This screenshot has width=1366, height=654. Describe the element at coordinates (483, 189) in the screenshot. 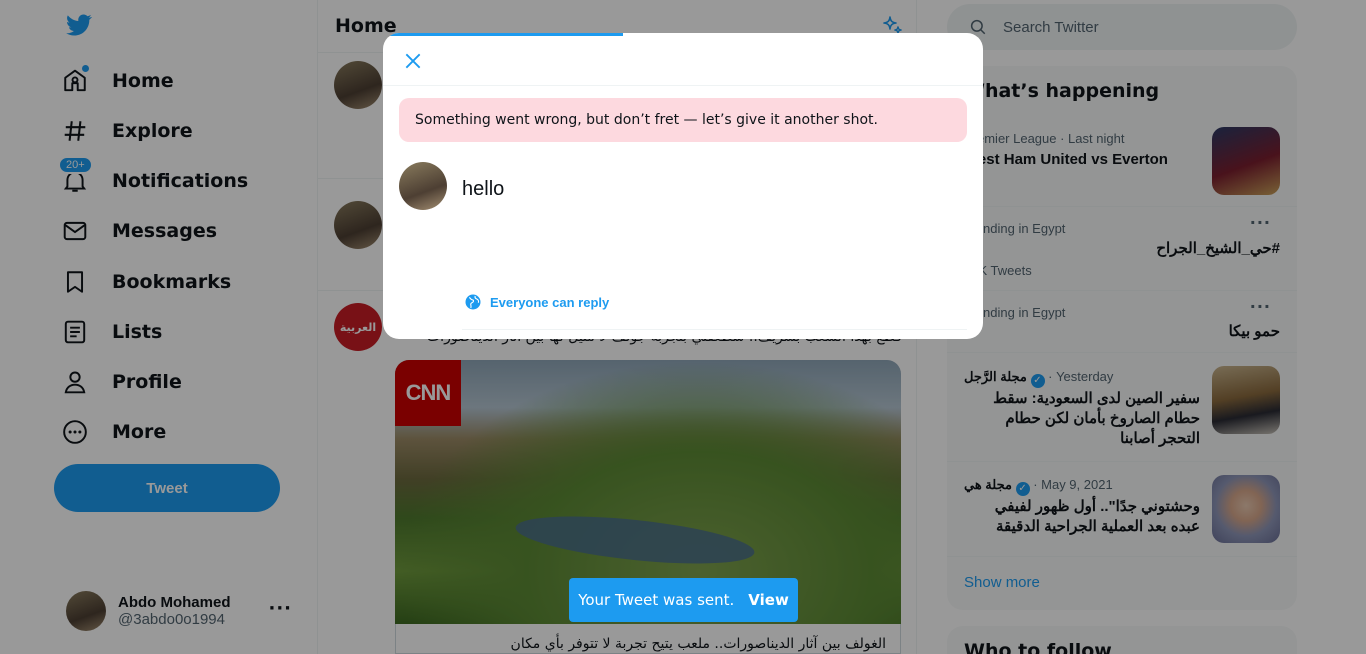

I see `compose-textarea: hello` at that location.